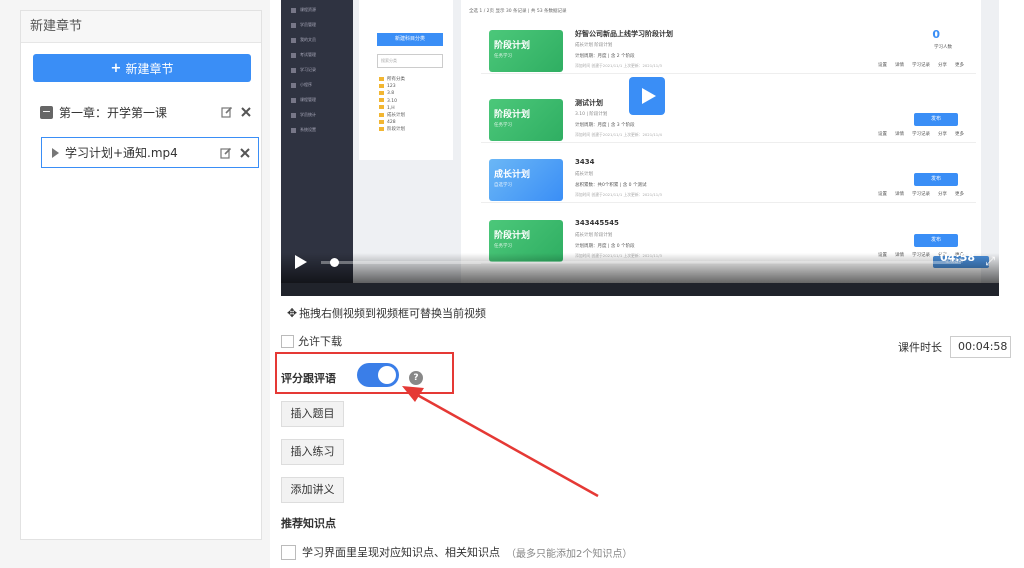 The height and width of the screenshot is (568, 1024). Describe the element at coordinates (392, 115) in the screenshot. I see `tree-item: 成长计划` at that location.